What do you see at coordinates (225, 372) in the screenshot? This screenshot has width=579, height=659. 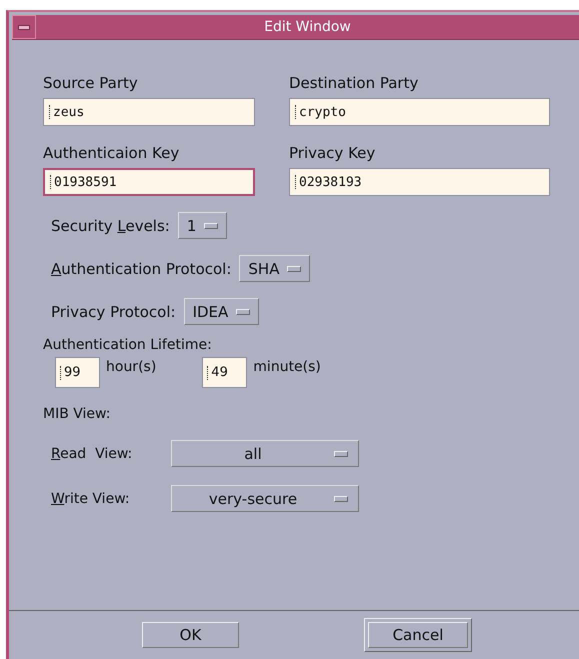 I see `minutes-field: 49` at bounding box center [225, 372].